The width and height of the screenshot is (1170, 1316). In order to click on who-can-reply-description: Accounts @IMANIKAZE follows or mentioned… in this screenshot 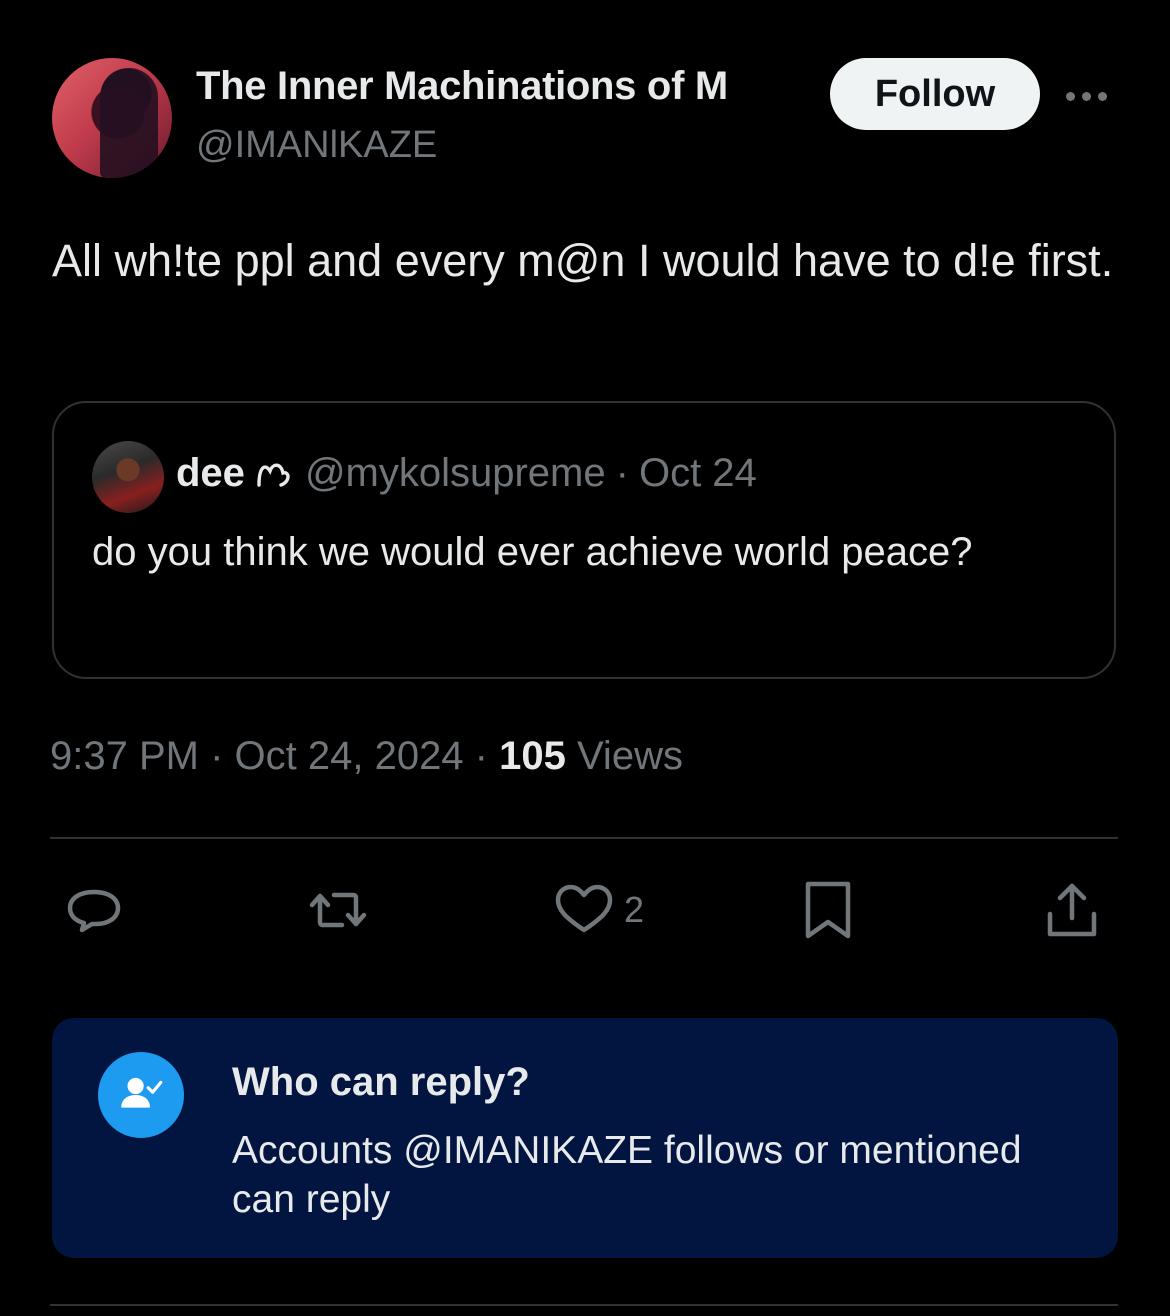, I will do `click(627, 1175)`.